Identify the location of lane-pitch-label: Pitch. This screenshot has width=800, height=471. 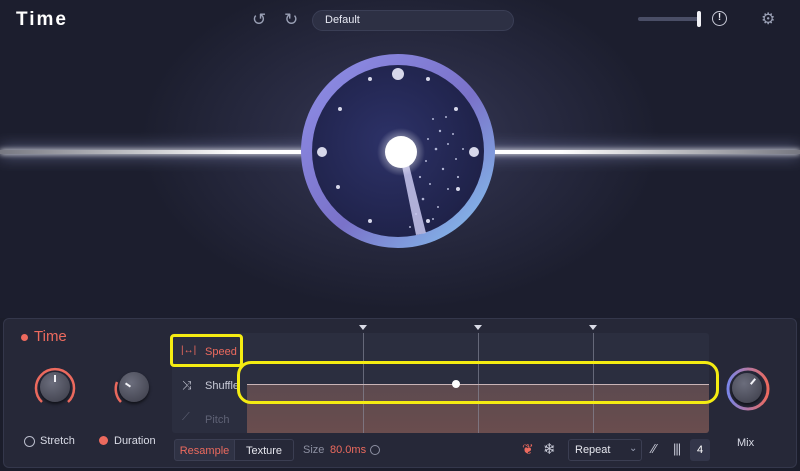
(217, 420).